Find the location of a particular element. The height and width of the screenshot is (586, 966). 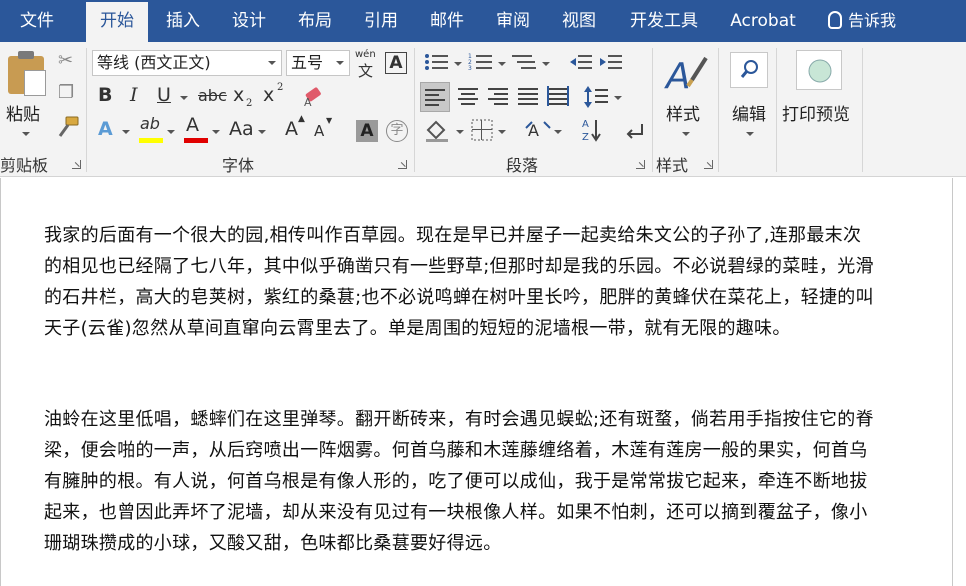

styles-icon: A is located at coordinates (686, 76).